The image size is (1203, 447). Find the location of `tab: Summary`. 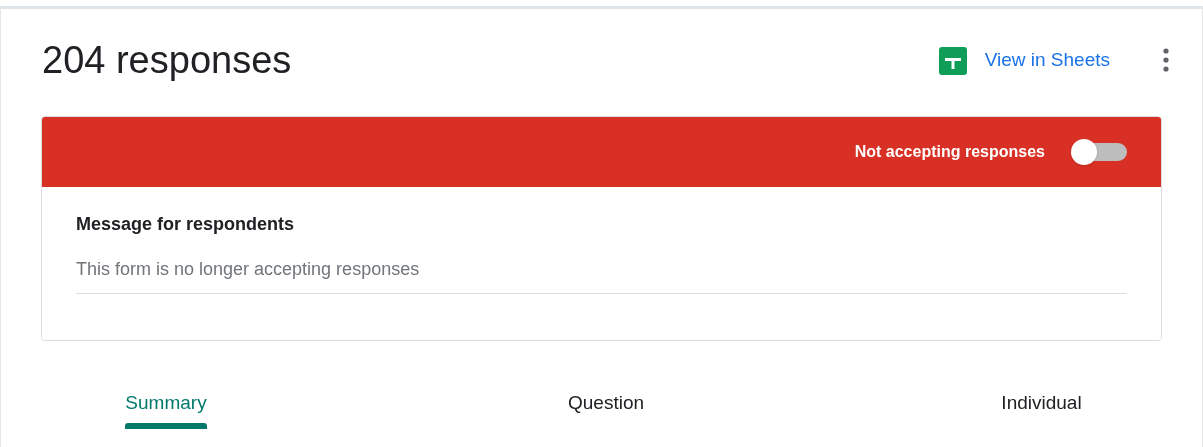

tab: Summary is located at coordinates (166, 415).